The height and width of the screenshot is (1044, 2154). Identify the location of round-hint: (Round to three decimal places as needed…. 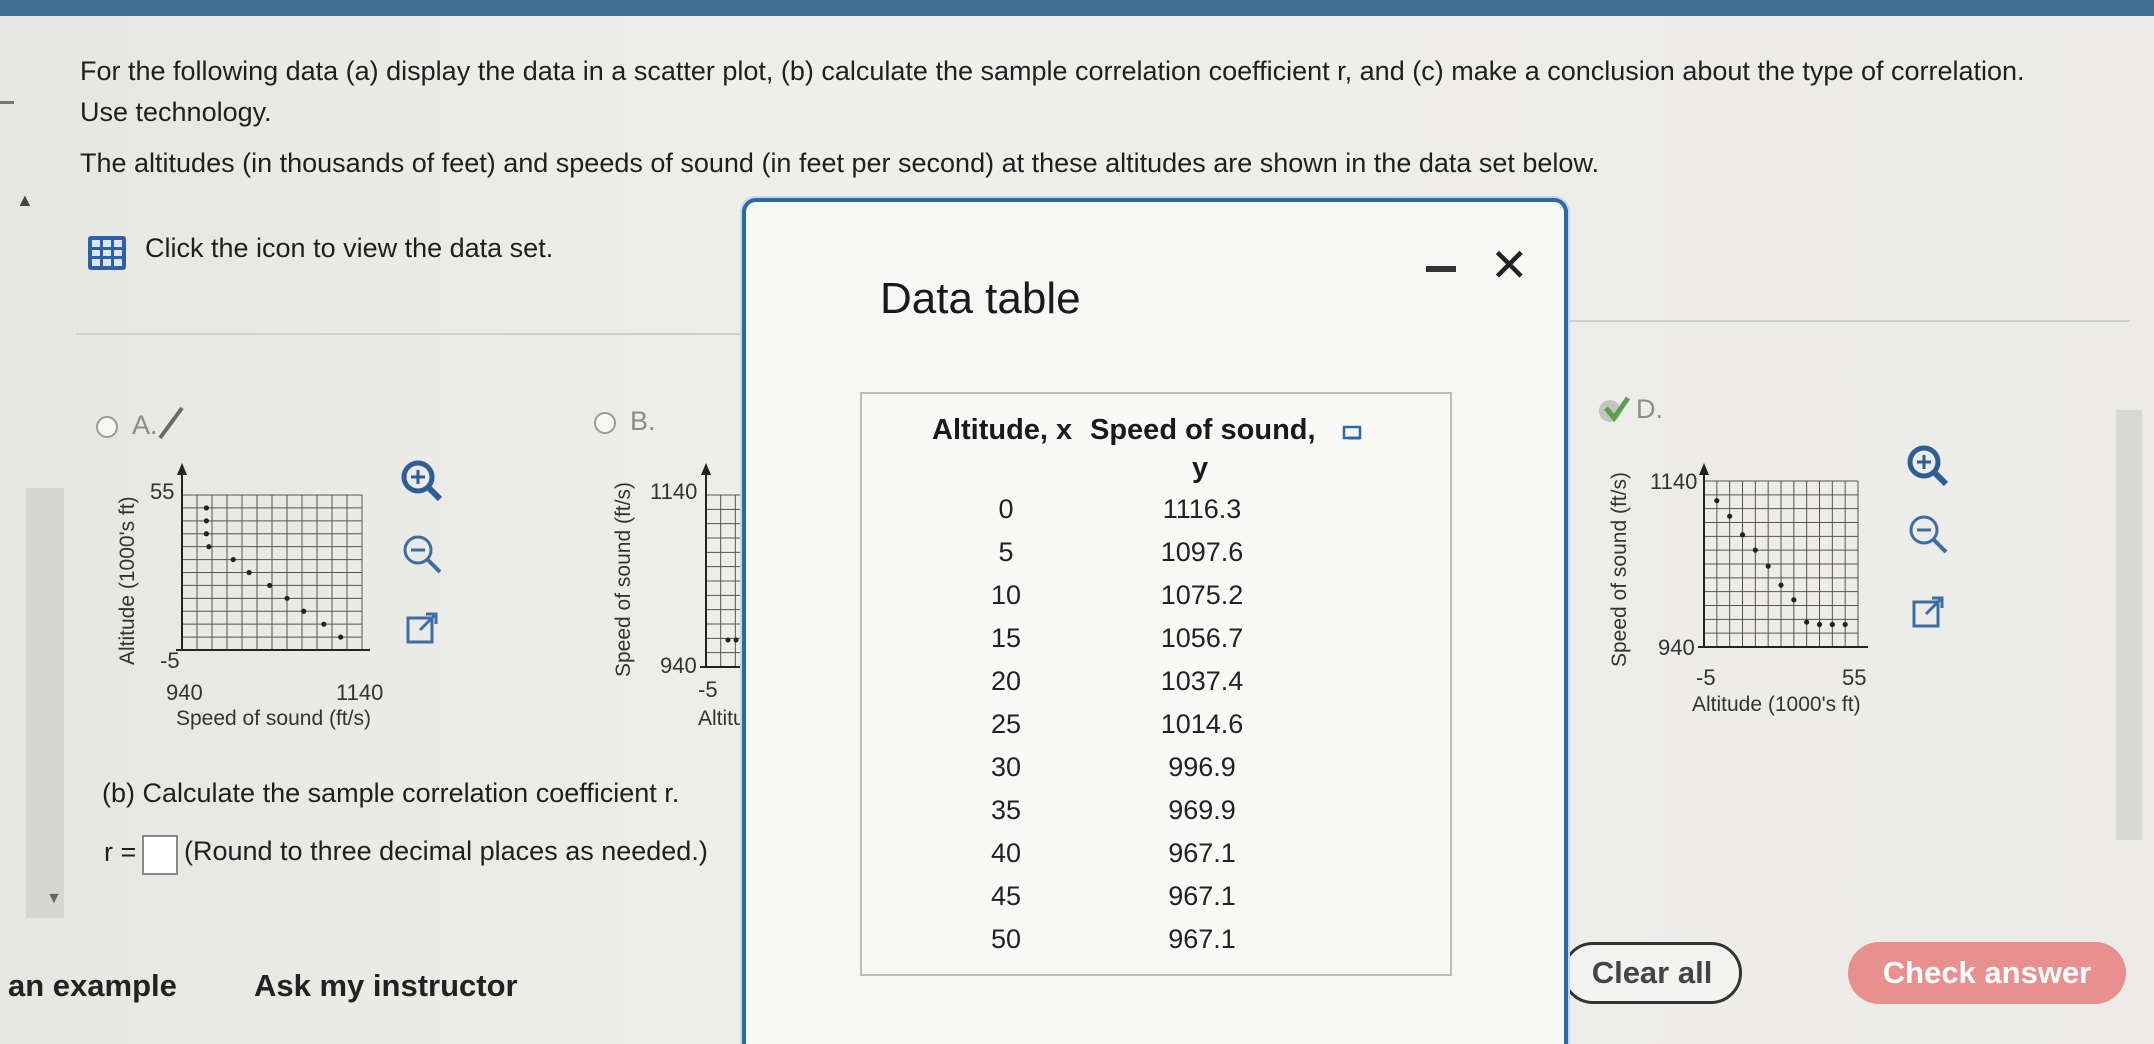
(446, 851).